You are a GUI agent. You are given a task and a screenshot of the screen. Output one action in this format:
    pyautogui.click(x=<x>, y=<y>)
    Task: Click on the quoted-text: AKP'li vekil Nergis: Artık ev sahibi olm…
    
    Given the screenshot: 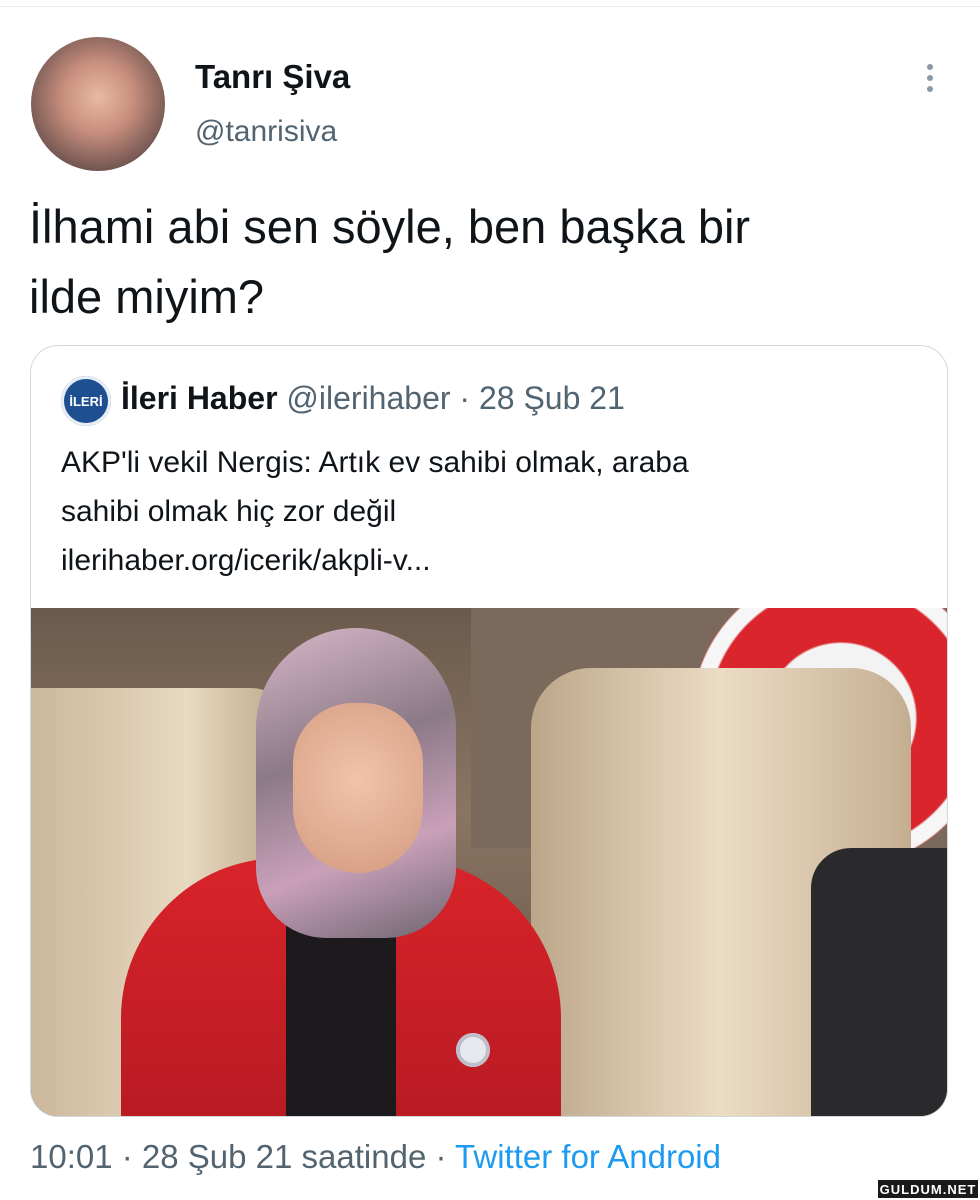 What is the action you would take?
    pyautogui.click(x=375, y=511)
    